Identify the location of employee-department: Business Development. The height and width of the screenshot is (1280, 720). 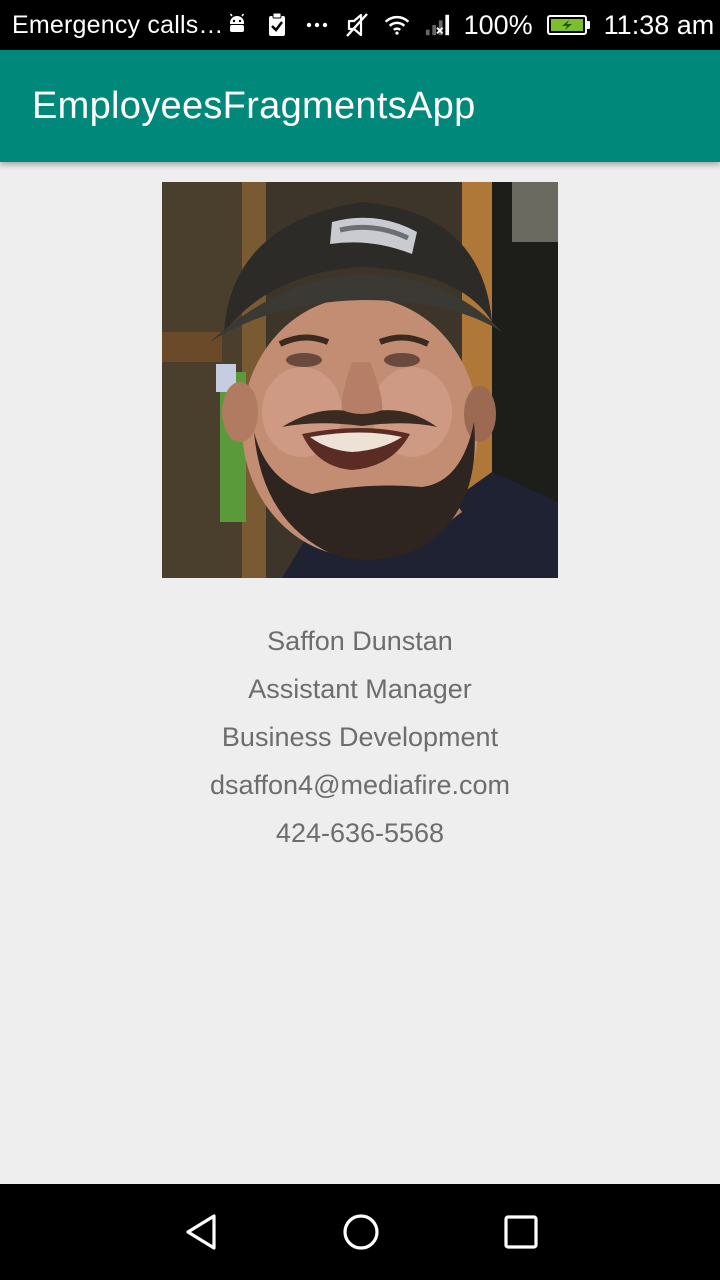
(360, 737).